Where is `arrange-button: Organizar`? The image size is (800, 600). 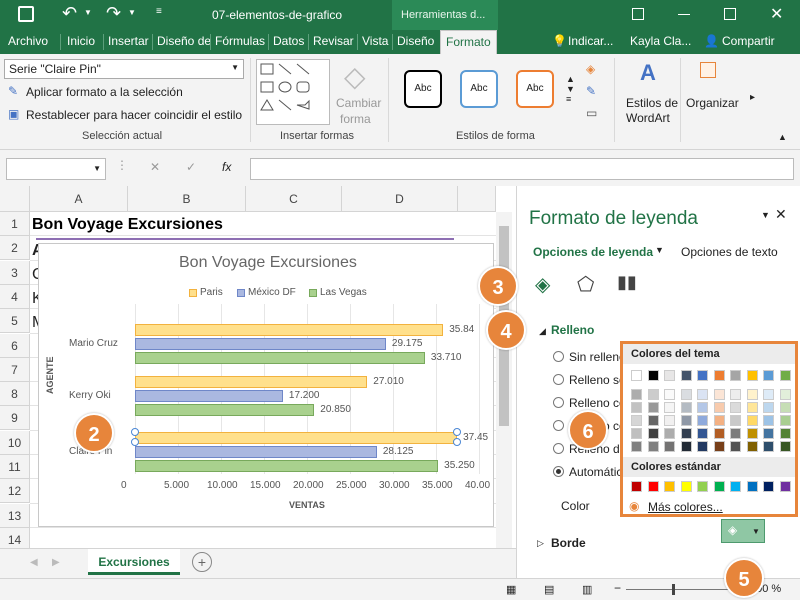
arrange-button: Organizar is located at coordinates (712, 103).